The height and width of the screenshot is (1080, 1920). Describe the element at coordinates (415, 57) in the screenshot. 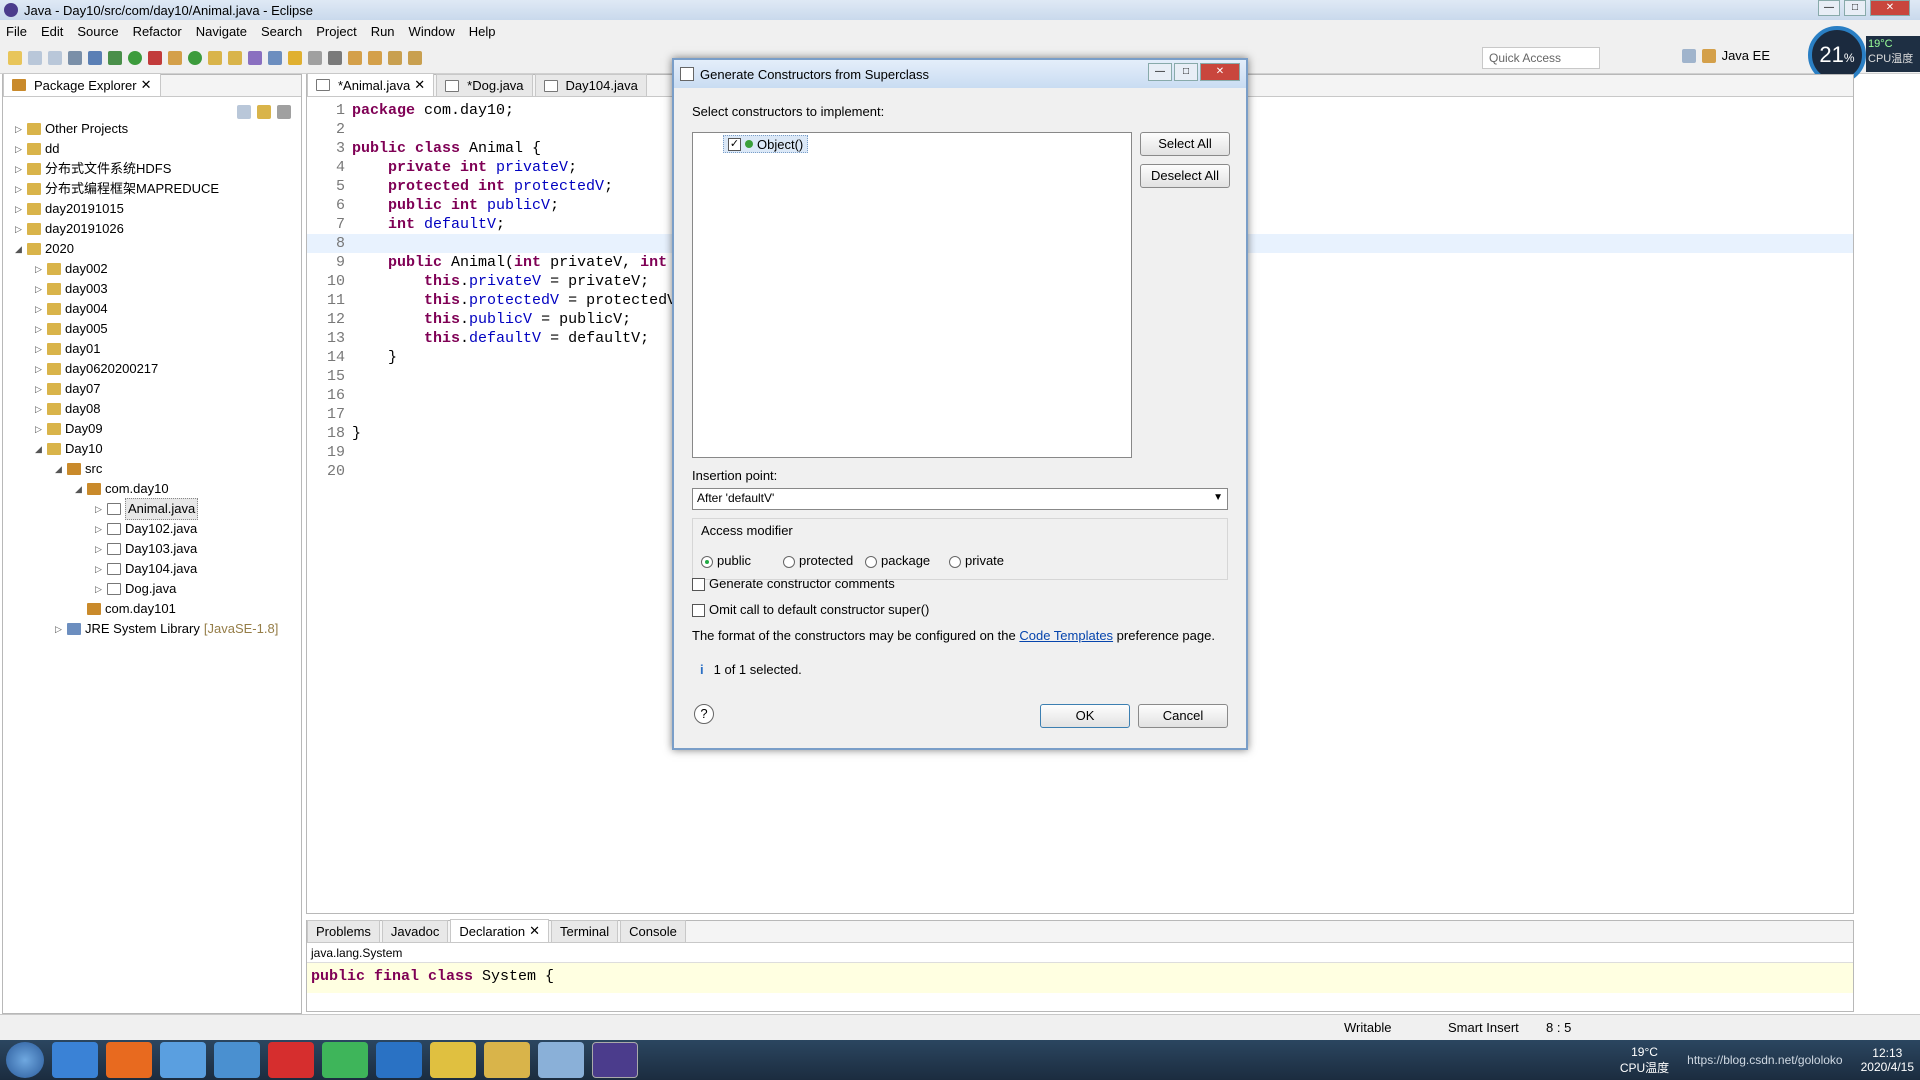

I see `forward-icon` at that location.